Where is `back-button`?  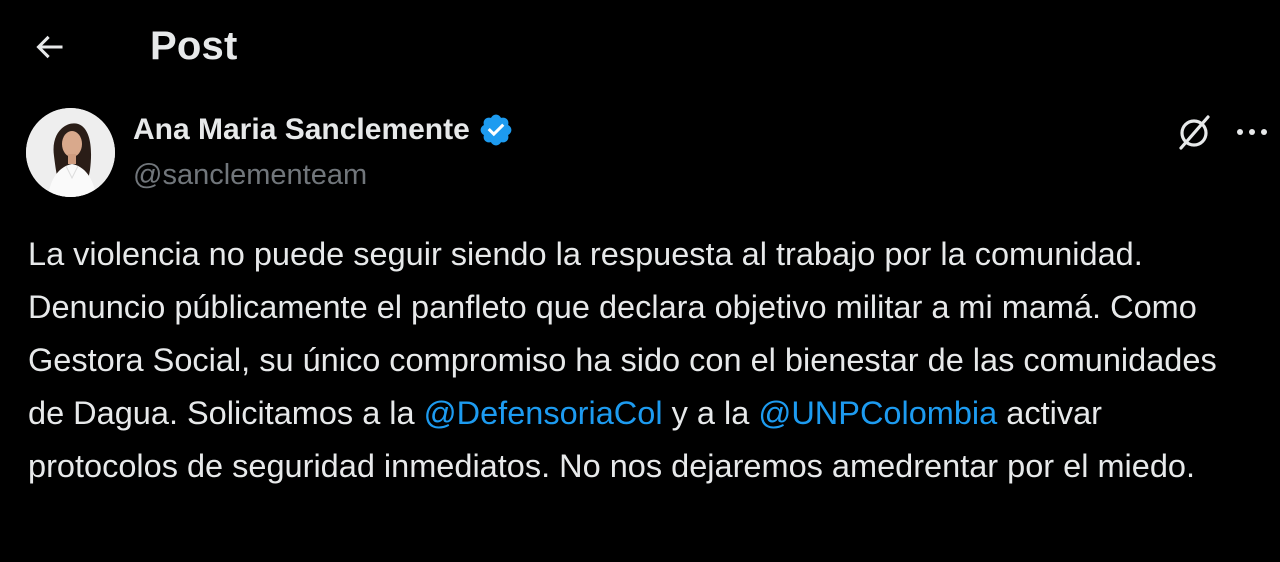 back-button is located at coordinates (49, 47).